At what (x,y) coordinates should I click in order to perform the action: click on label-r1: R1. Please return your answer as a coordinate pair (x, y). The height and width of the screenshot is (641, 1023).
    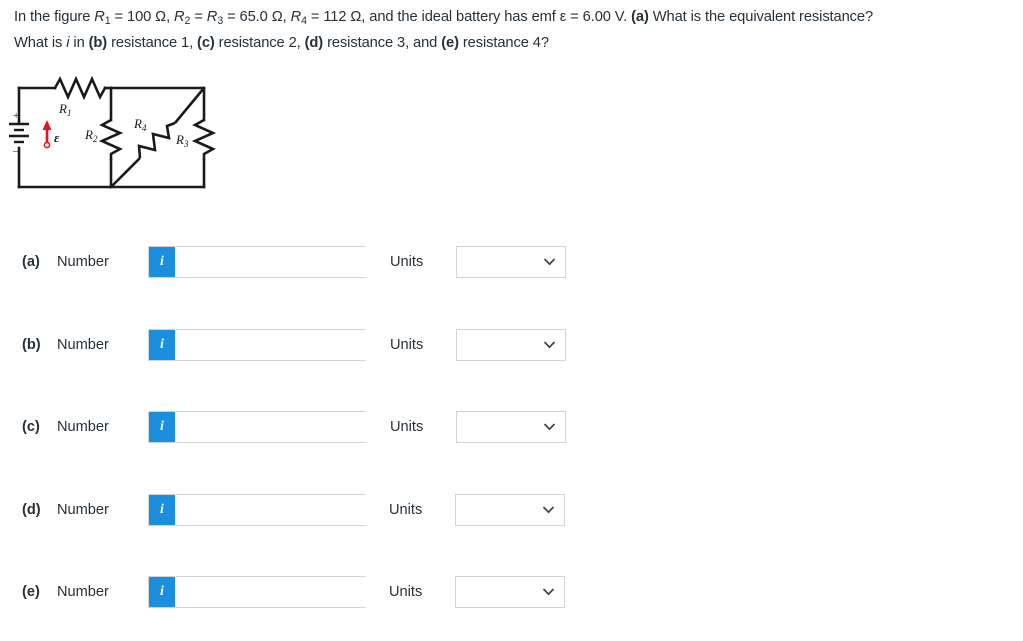
    Looking at the image, I should click on (64, 109).